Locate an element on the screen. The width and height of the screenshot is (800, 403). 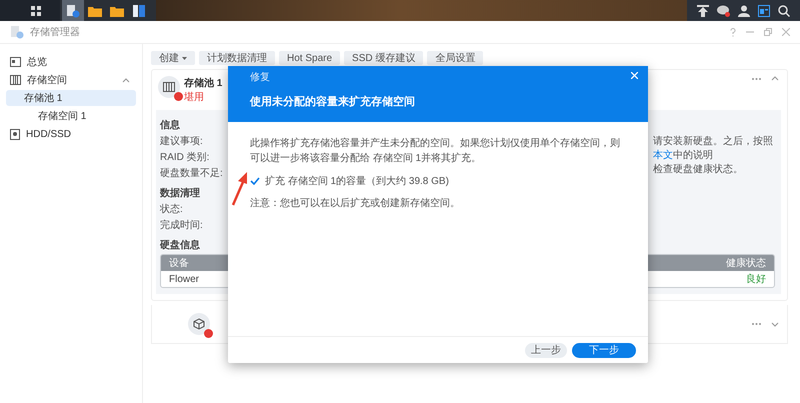
sidebar-item: 总览 is located at coordinates (71, 62).